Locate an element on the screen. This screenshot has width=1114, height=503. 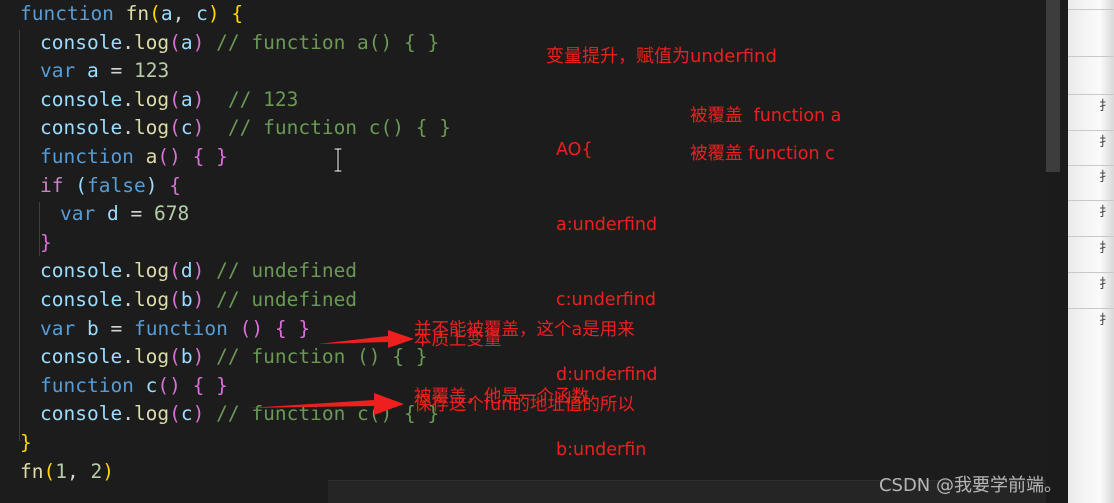
arrow-to-is-a-function is located at coordinates (326, 404).